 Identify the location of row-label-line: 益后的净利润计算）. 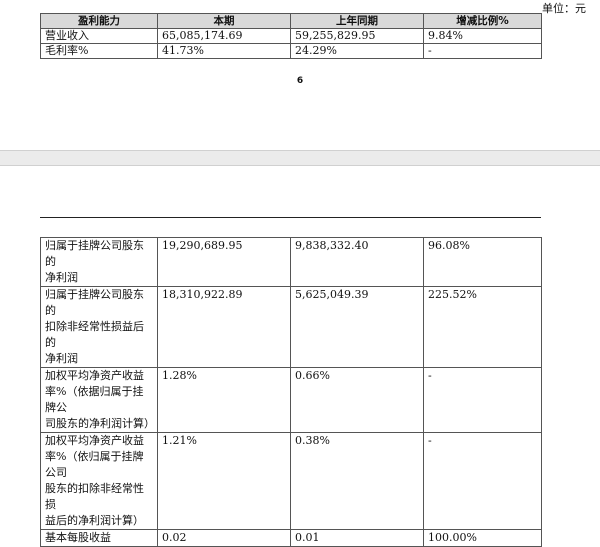
(94, 520).